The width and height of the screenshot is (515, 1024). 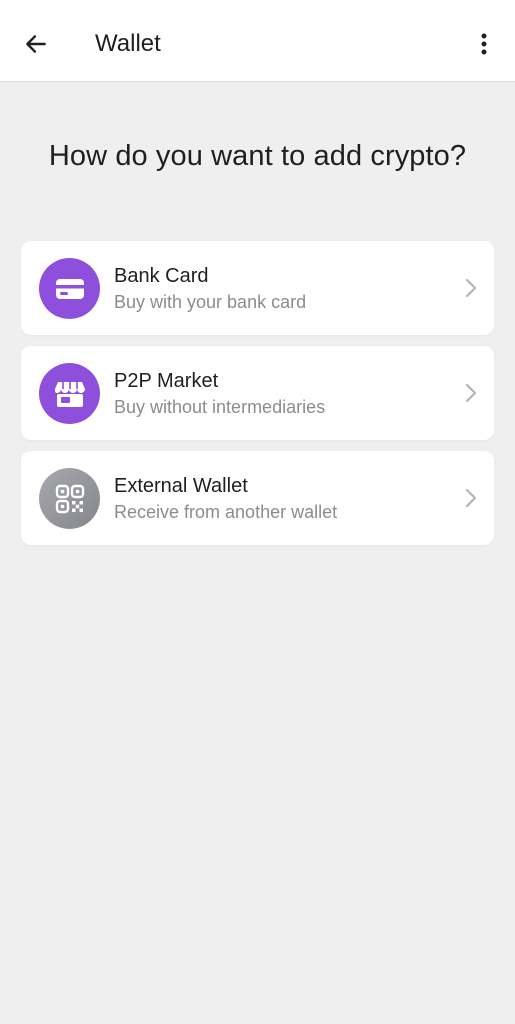 I want to click on arrow-left-icon, so click(x=36, y=44).